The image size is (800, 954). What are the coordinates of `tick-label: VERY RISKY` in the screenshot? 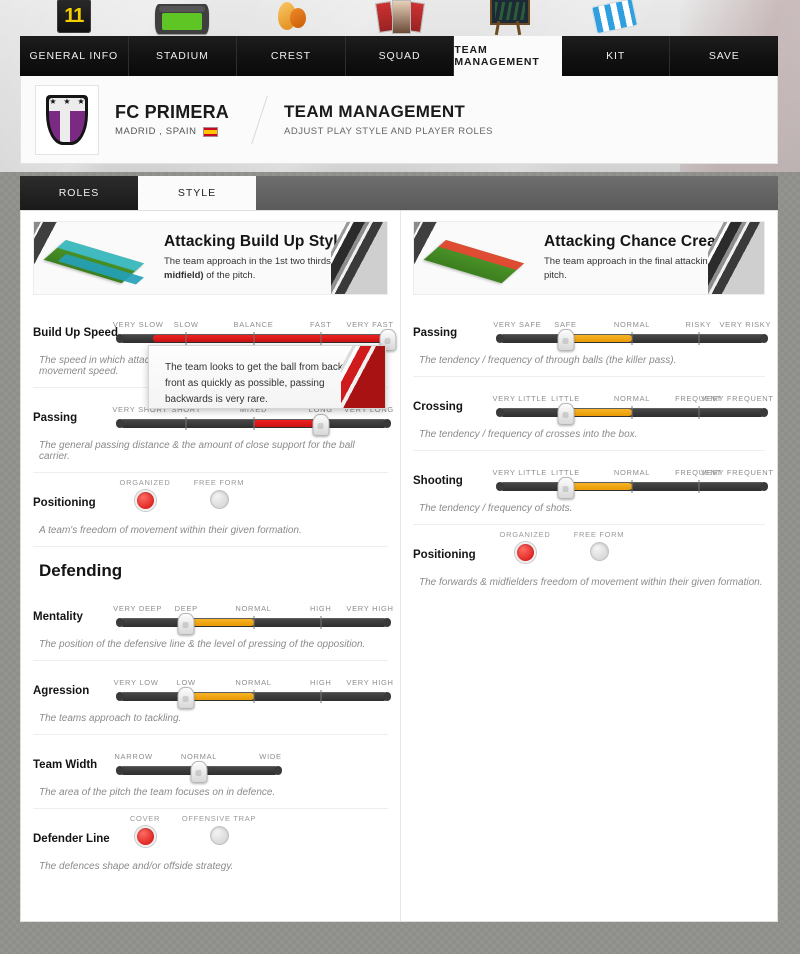 It's located at (745, 324).